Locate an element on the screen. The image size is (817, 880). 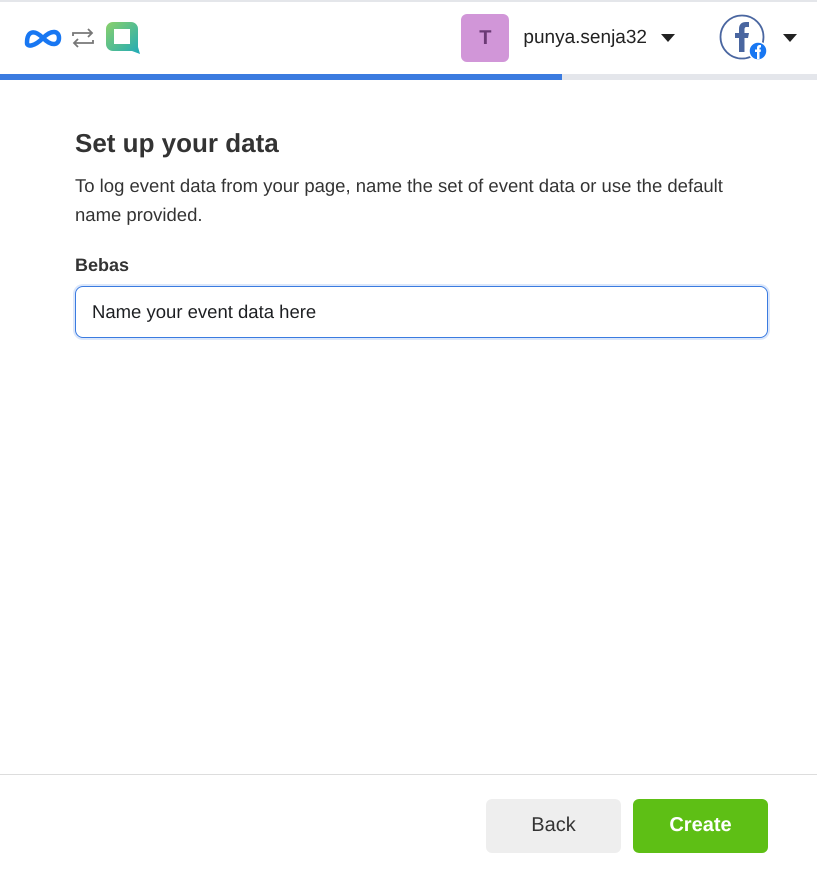
chat-bubble-icon is located at coordinates (122, 38).